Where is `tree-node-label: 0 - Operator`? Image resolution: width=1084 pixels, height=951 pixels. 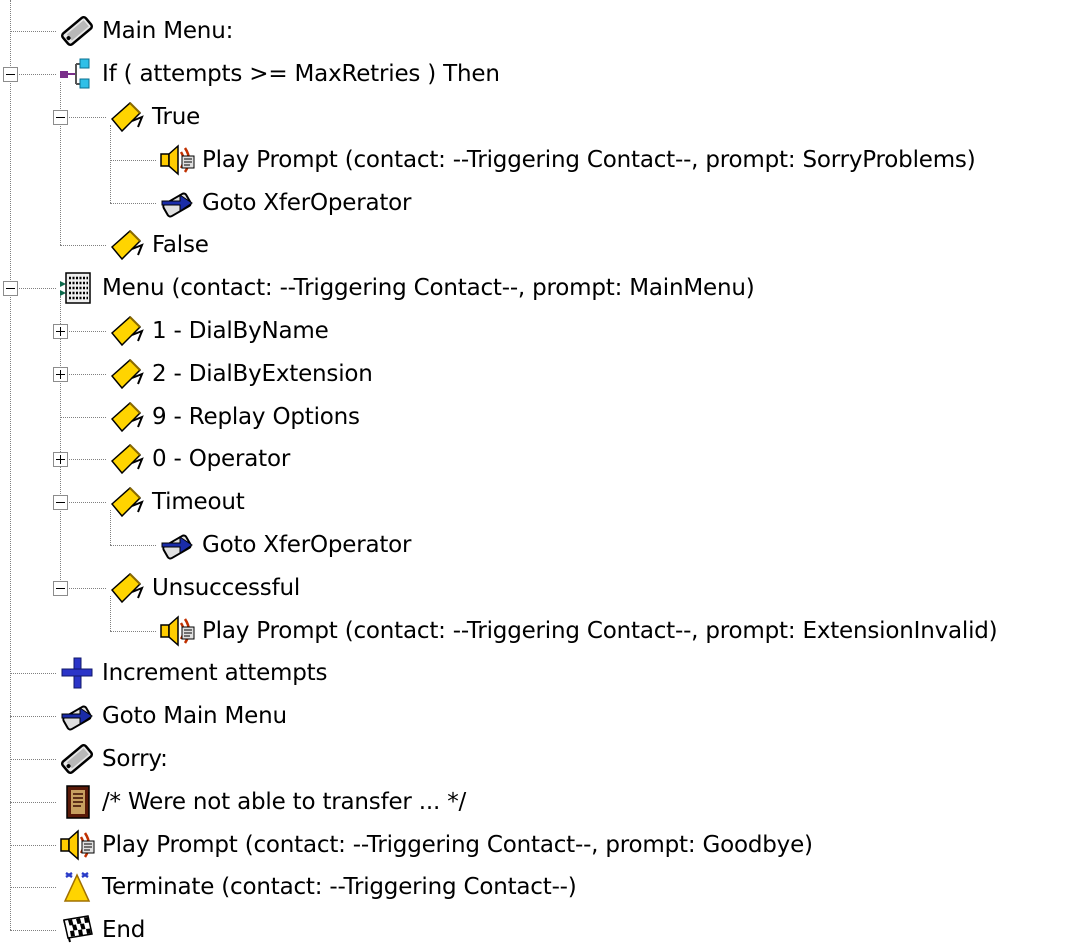 tree-node-label: 0 - Operator is located at coordinates (221, 459).